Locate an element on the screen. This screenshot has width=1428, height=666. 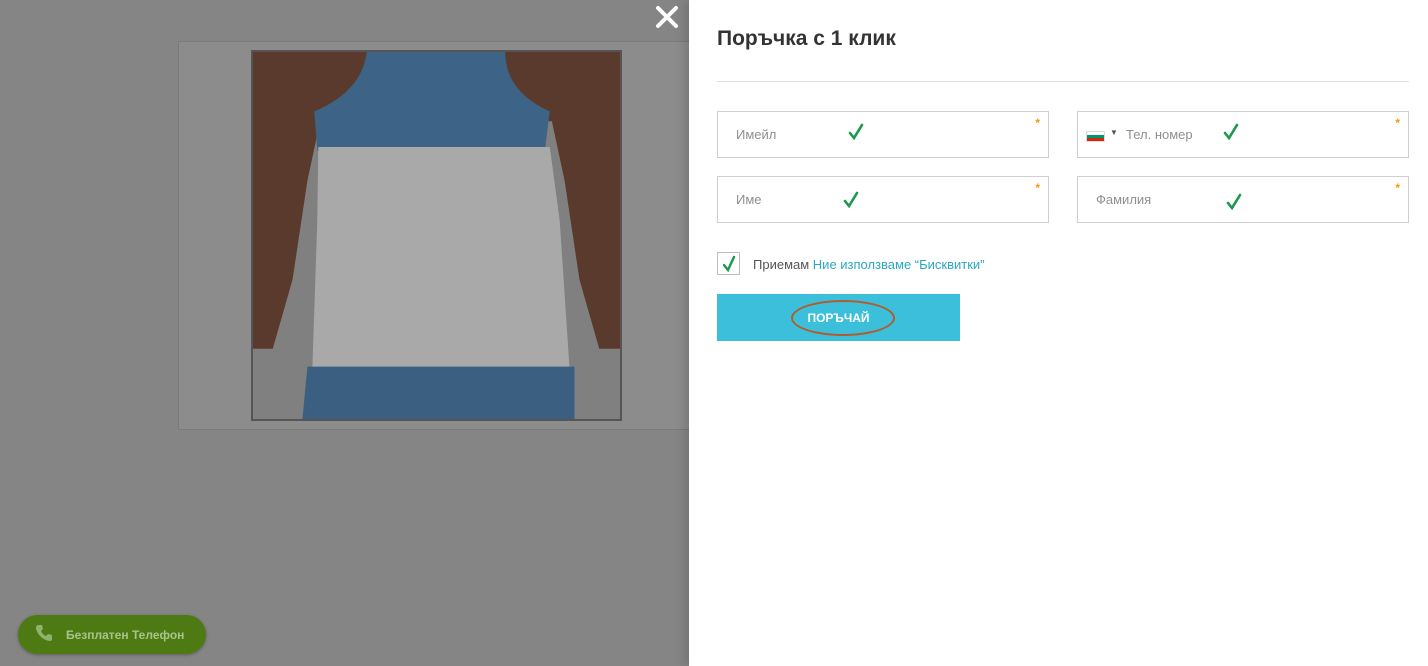
phone-placeholder: Тел. номер is located at coordinates (1159, 134).